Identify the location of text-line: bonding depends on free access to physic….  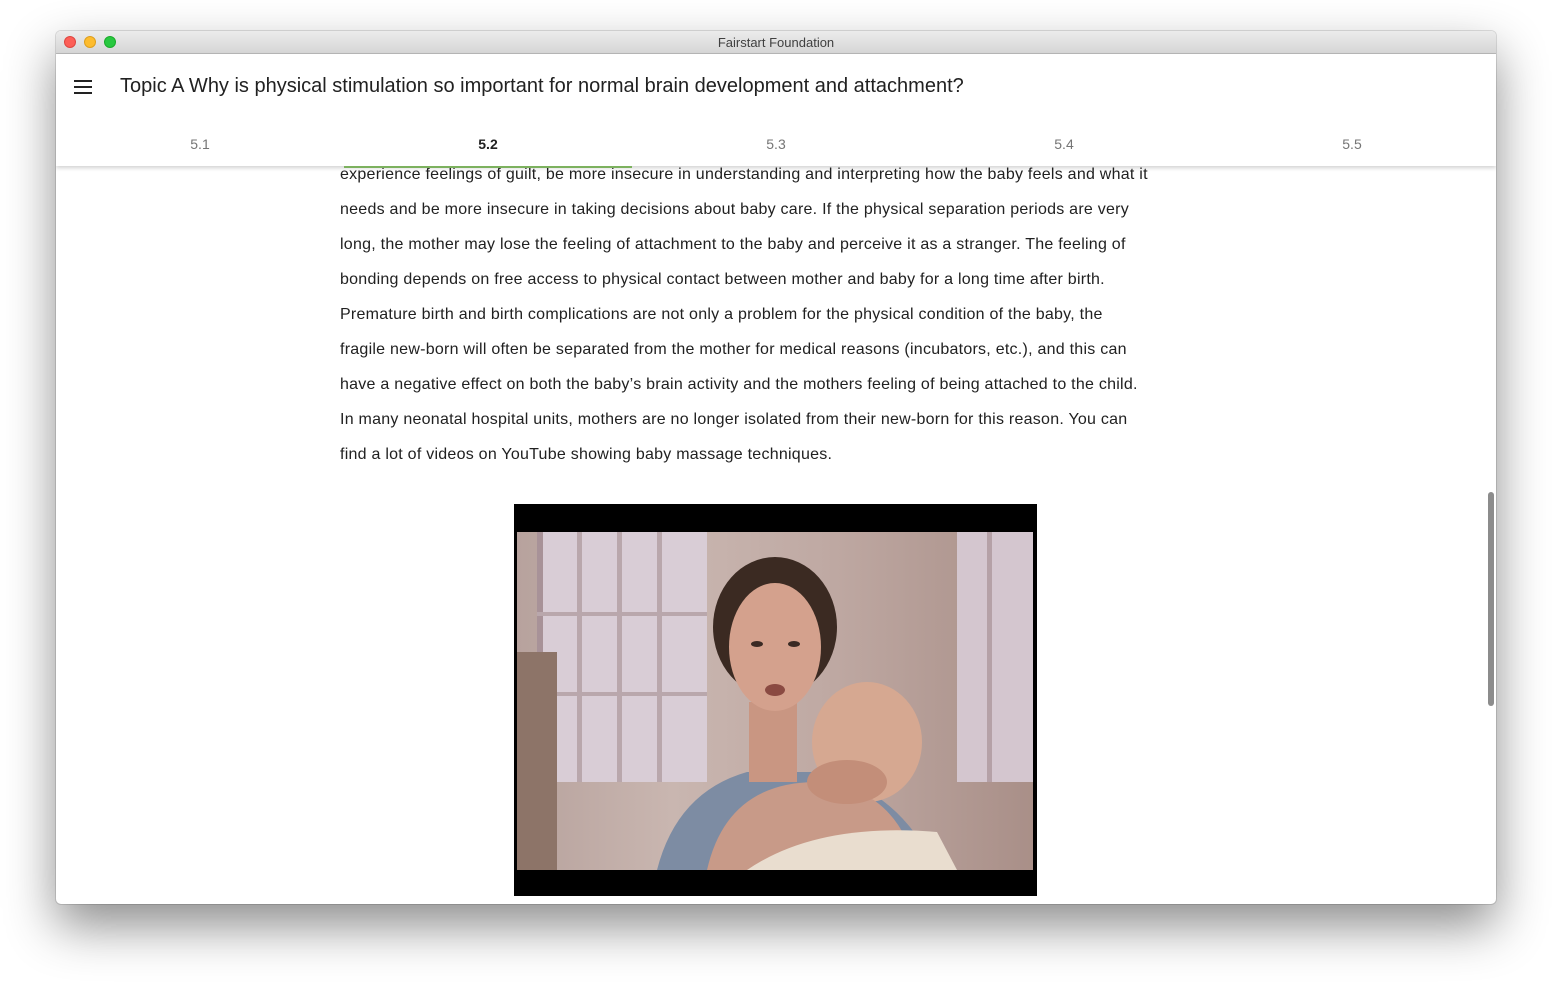
(722, 279).